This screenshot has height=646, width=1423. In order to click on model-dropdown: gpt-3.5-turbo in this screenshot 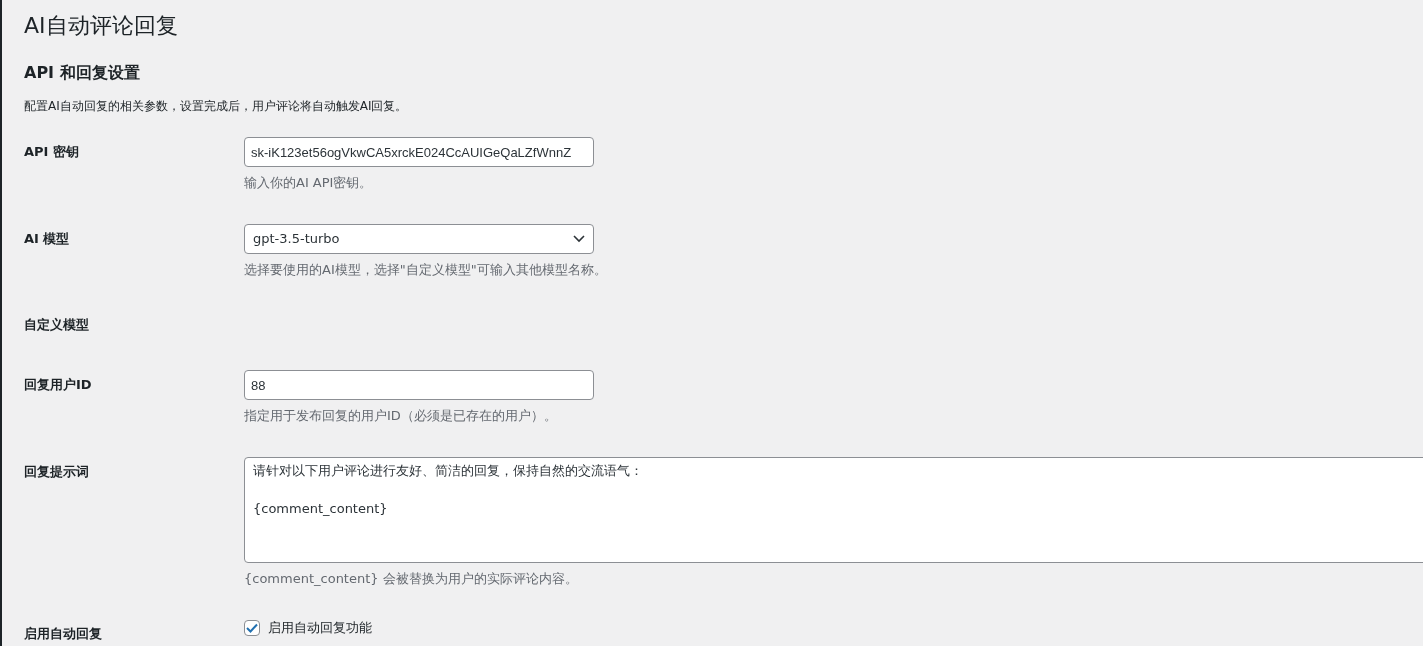, I will do `click(419, 238)`.